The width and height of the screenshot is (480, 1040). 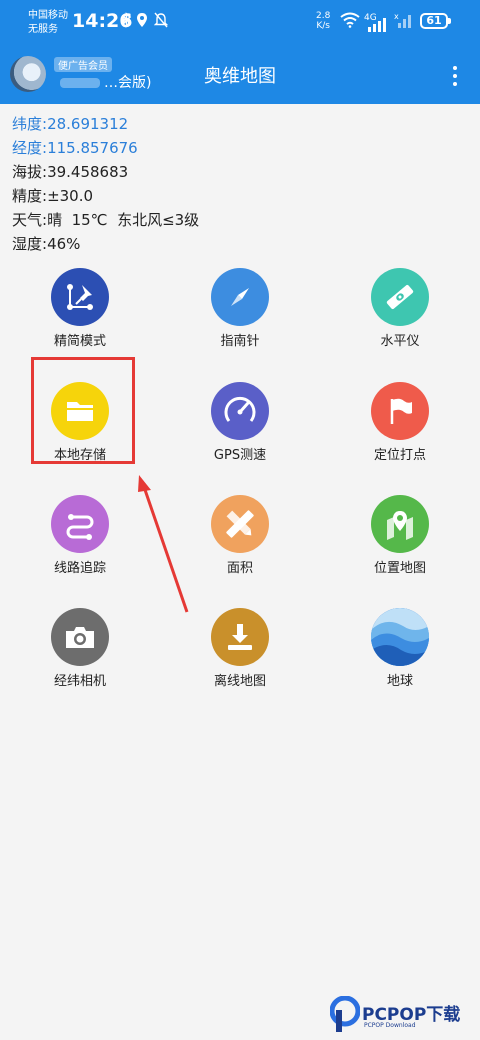 I want to click on flag-icon, so click(x=400, y=411).